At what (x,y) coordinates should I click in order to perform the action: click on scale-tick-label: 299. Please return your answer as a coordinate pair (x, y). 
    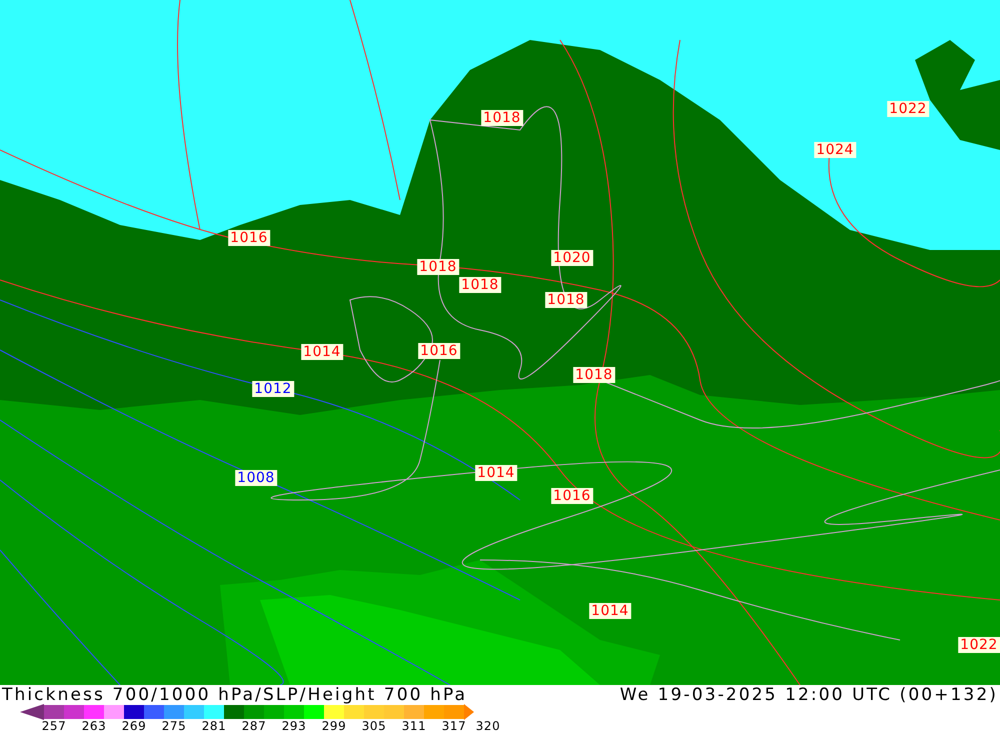
    Looking at the image, I should click on (334, 726).